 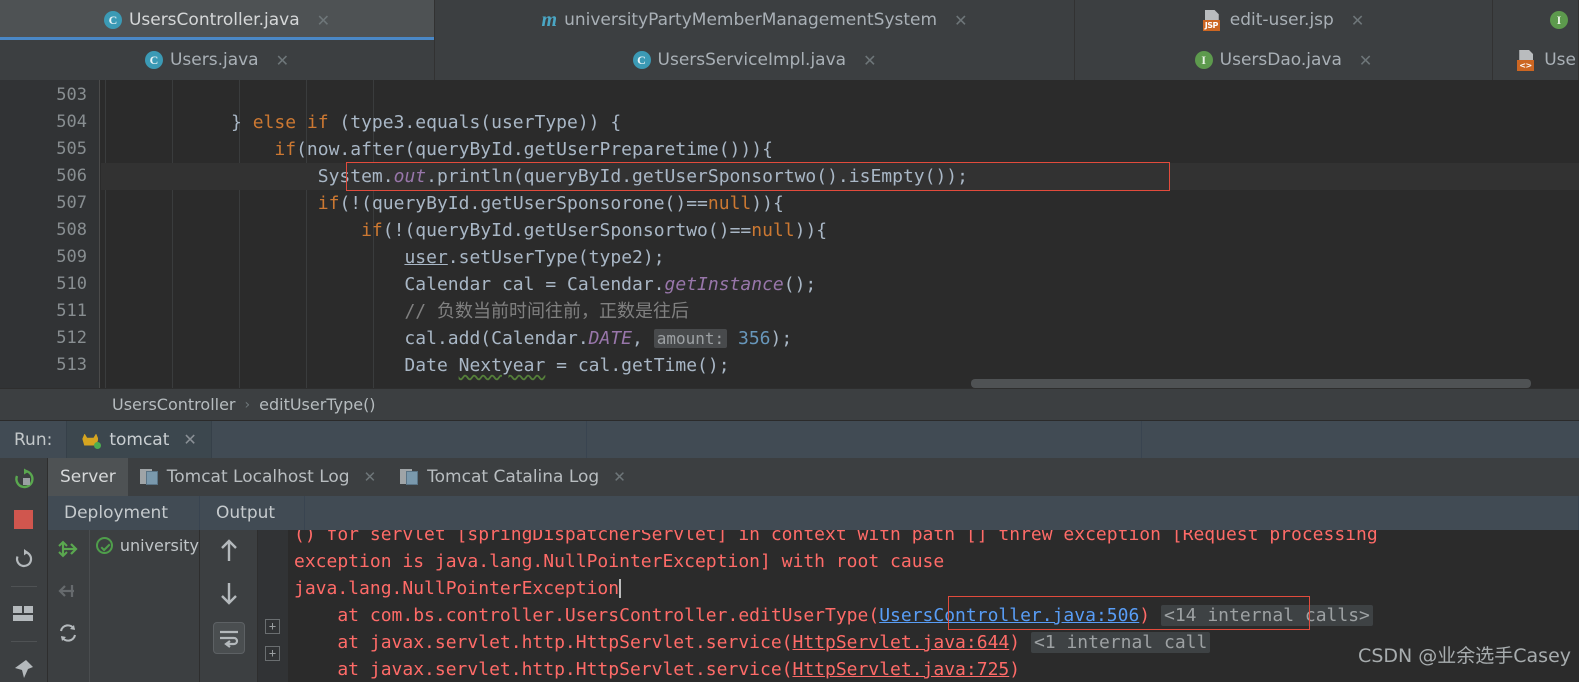 I want to click on run-config-close-icon: ✕, so click(x=189, y=439).